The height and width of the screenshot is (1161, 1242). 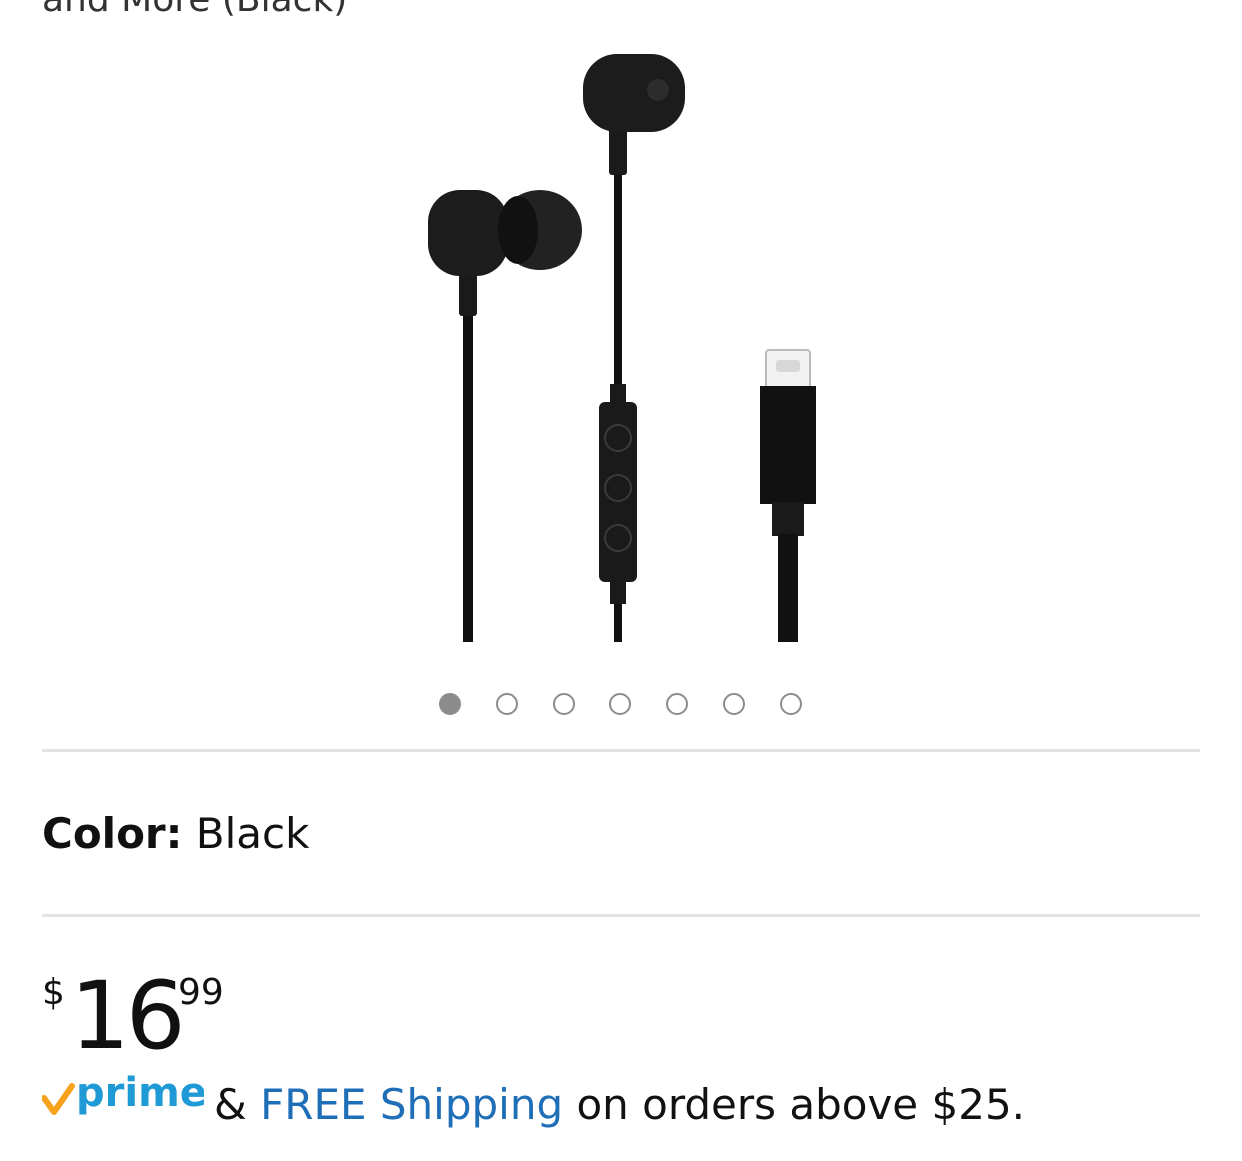 What do you see at coordinates (194, 11) in the screenshot?
I see `product-title: and More (Black)` at bounding box center [194, 11].